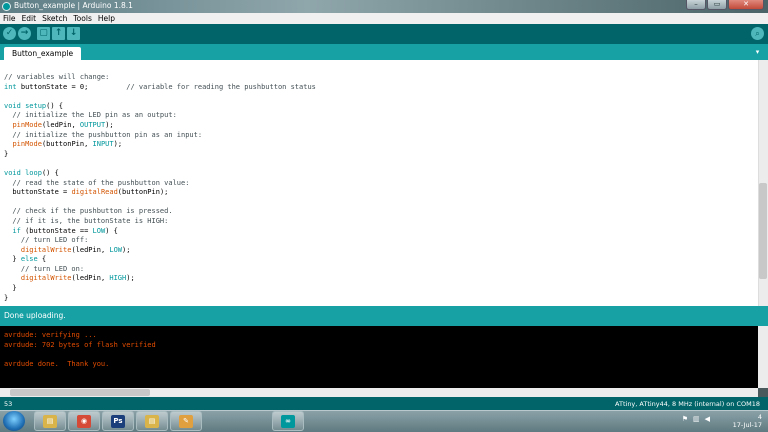  What do you see at coordinates (111, 230) in the screenshot?
I see `code-token: ) {` at bounding box center [111, 230].